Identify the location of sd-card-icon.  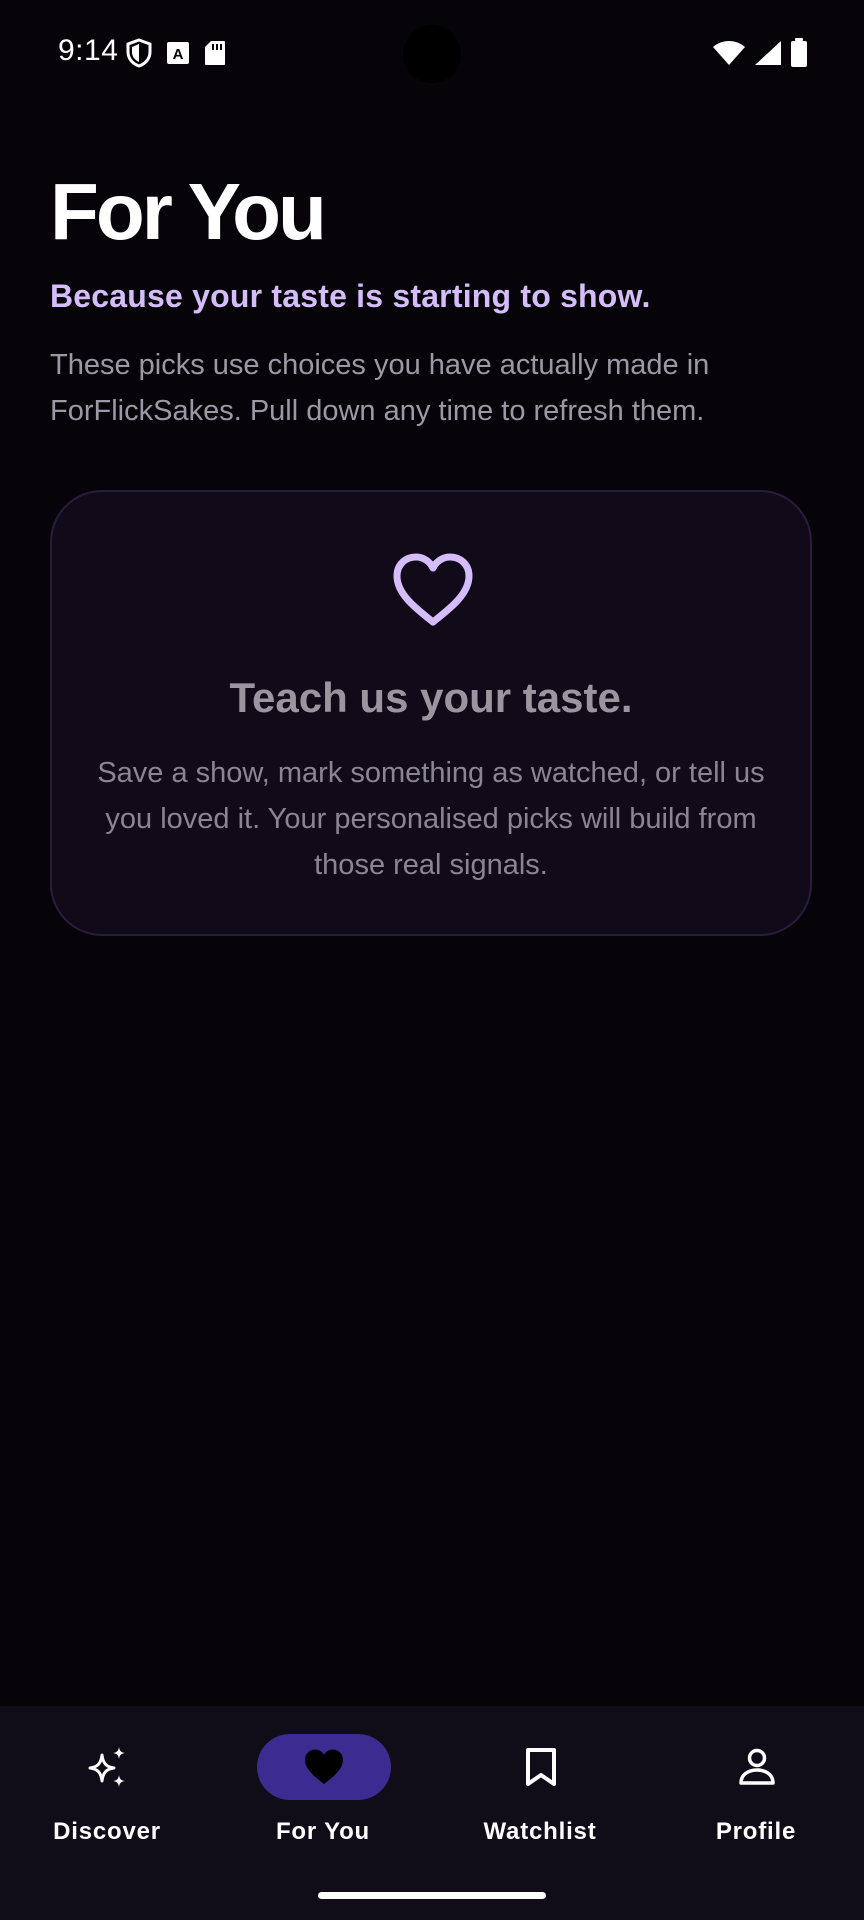
(215, 53).